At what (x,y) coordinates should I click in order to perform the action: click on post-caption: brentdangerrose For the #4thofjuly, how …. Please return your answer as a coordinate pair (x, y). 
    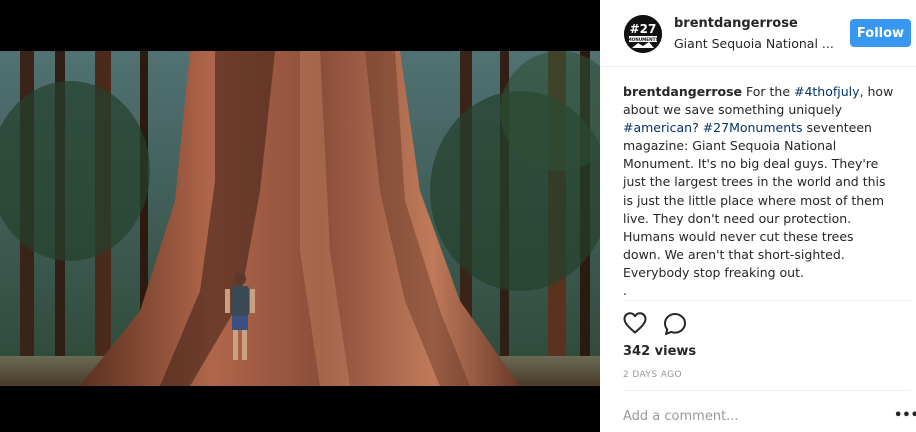
    Looking at the image, I should click on (759, 191).